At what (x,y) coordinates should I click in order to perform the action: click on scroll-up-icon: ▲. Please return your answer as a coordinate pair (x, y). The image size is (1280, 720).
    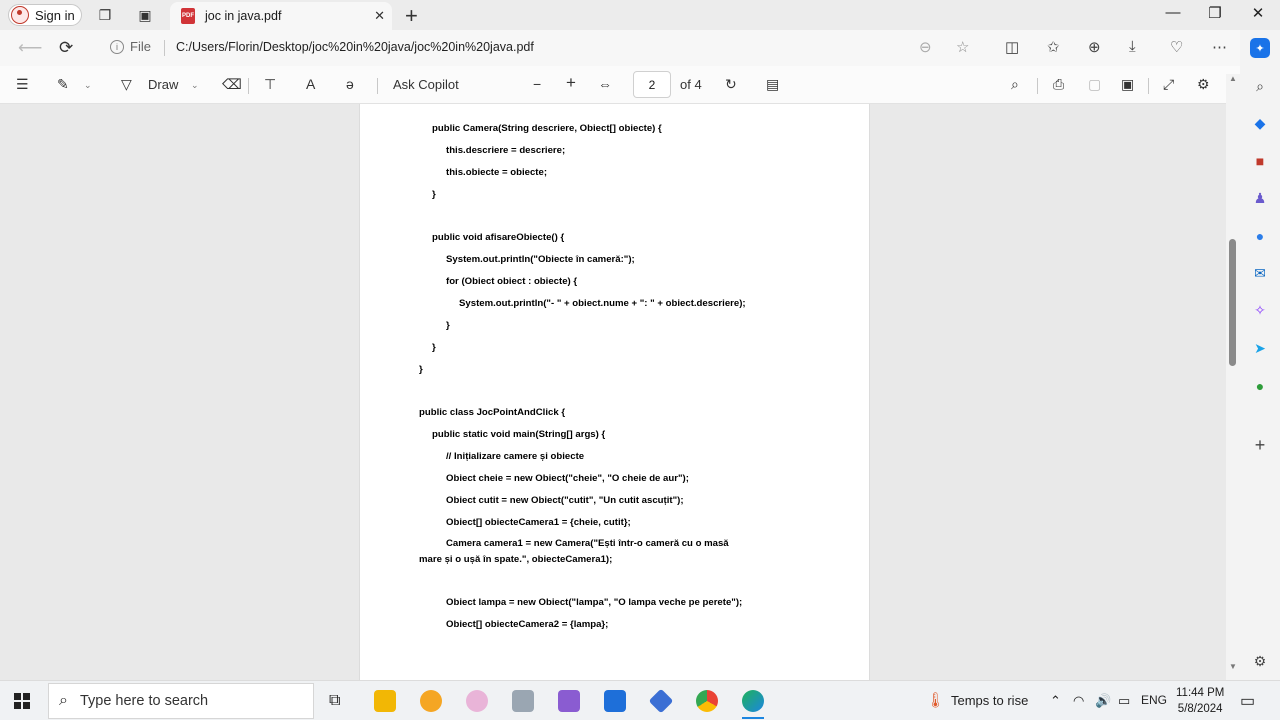
    Looking at the image, I should click on (1233, 78).